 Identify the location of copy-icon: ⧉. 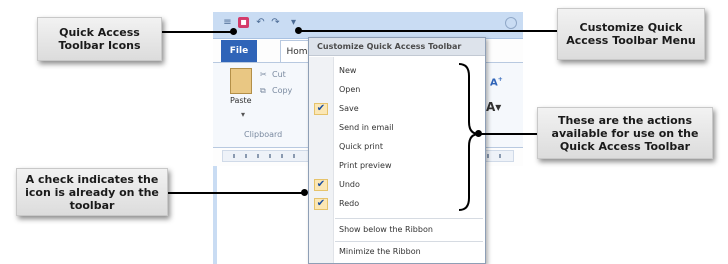
(263, 91).